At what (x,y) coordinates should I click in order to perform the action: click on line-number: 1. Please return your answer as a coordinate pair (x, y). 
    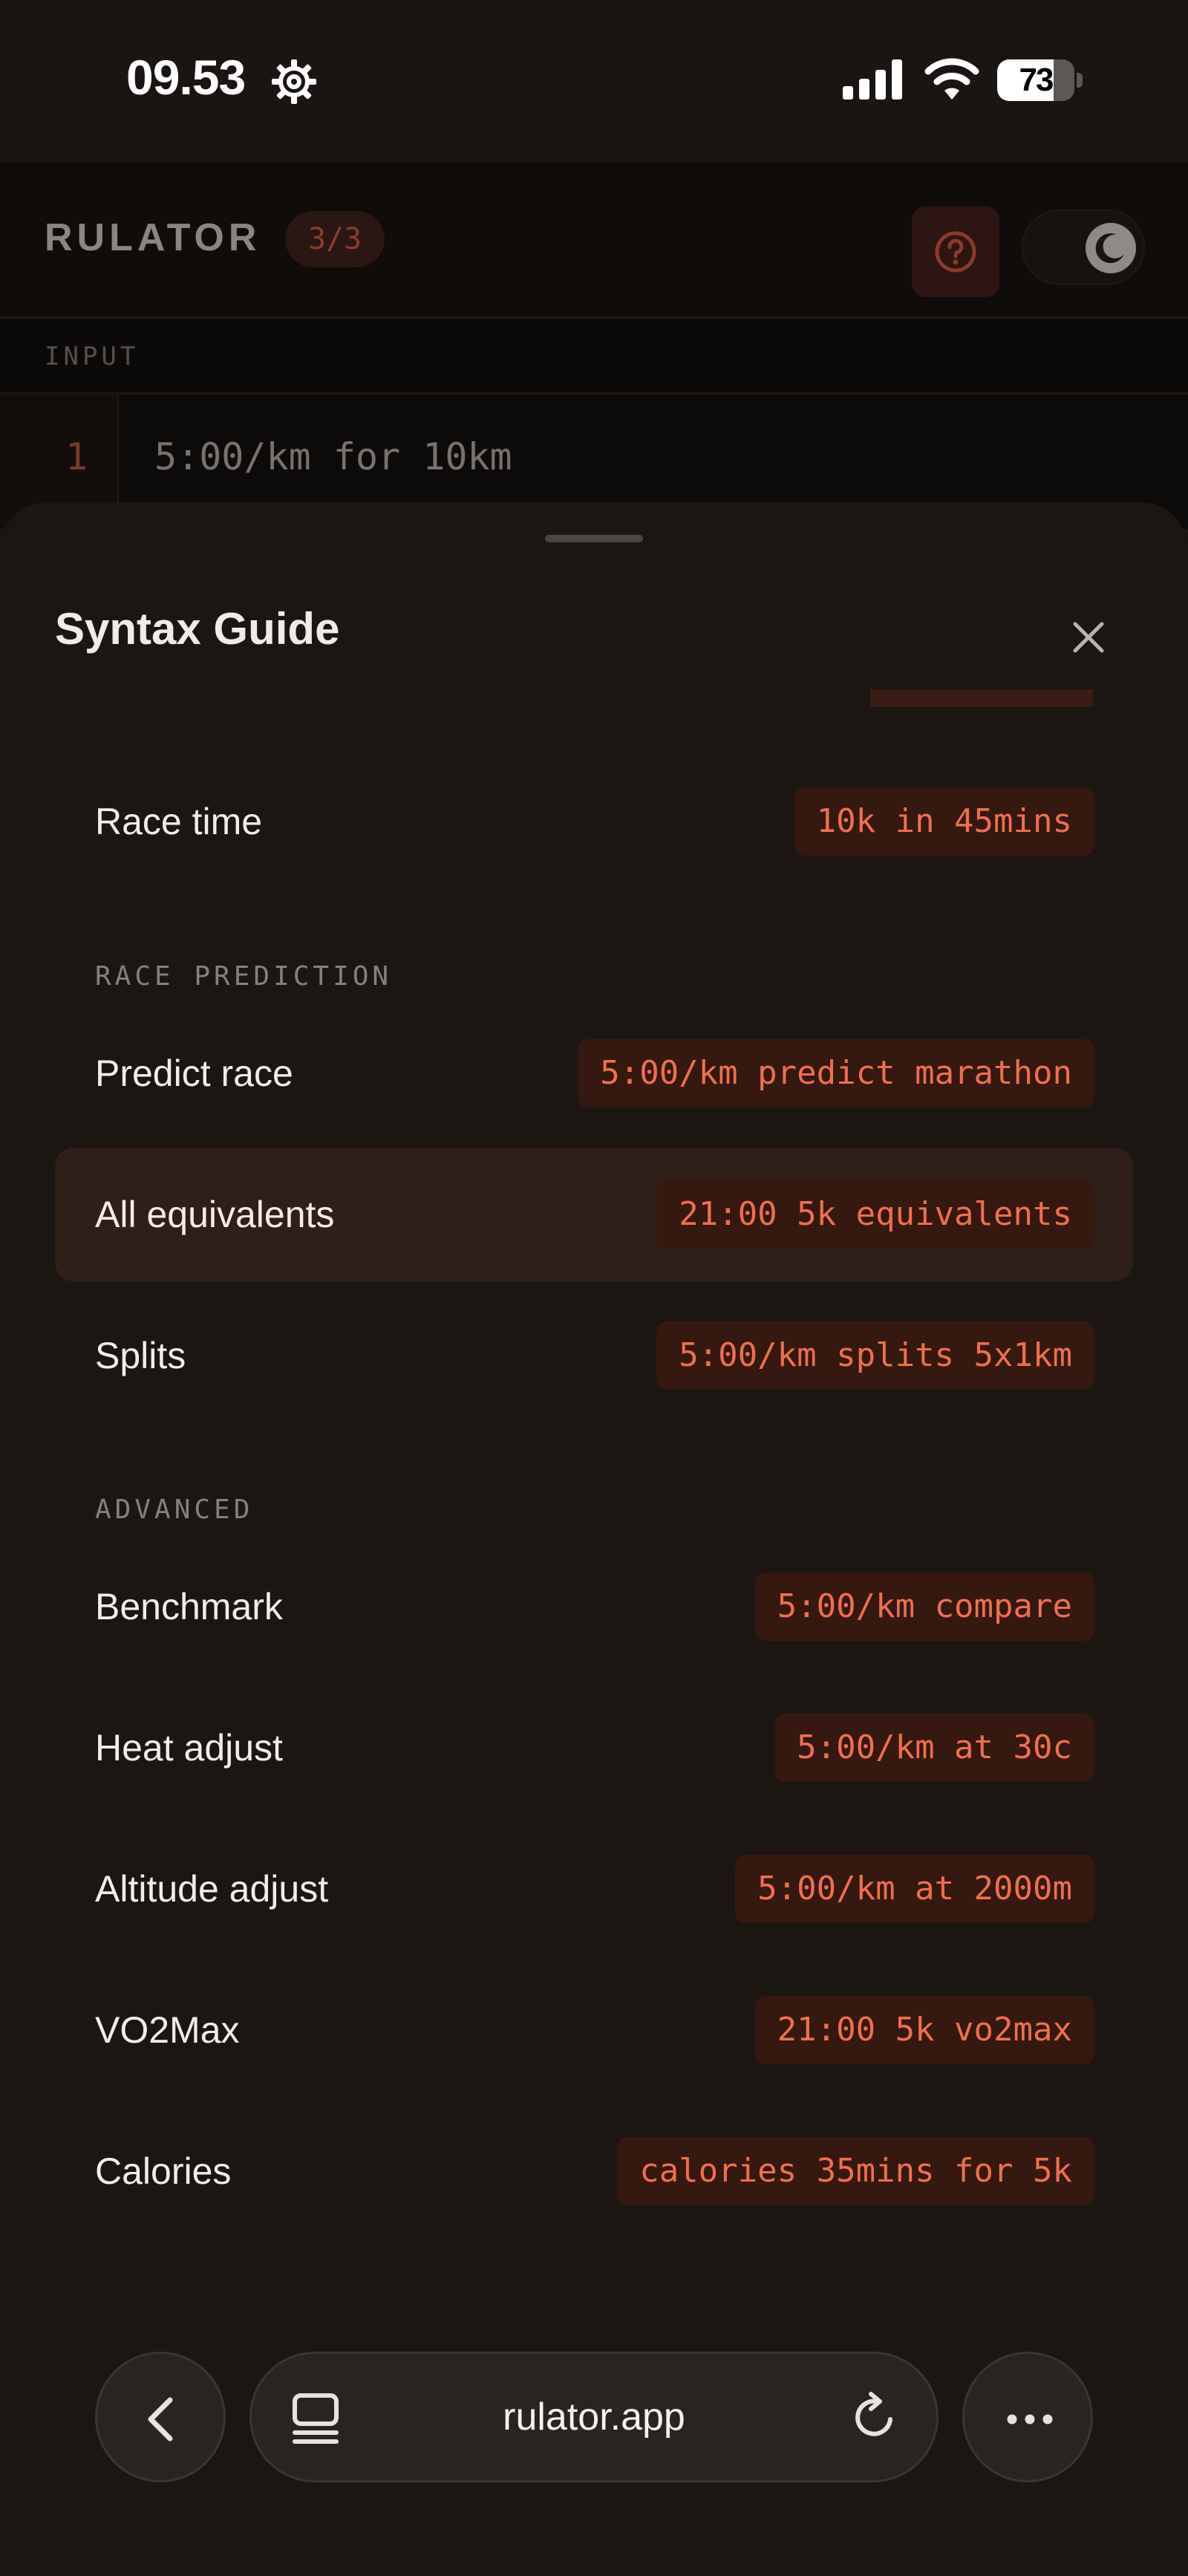
    Looking at the image, I should click on (76, 457).